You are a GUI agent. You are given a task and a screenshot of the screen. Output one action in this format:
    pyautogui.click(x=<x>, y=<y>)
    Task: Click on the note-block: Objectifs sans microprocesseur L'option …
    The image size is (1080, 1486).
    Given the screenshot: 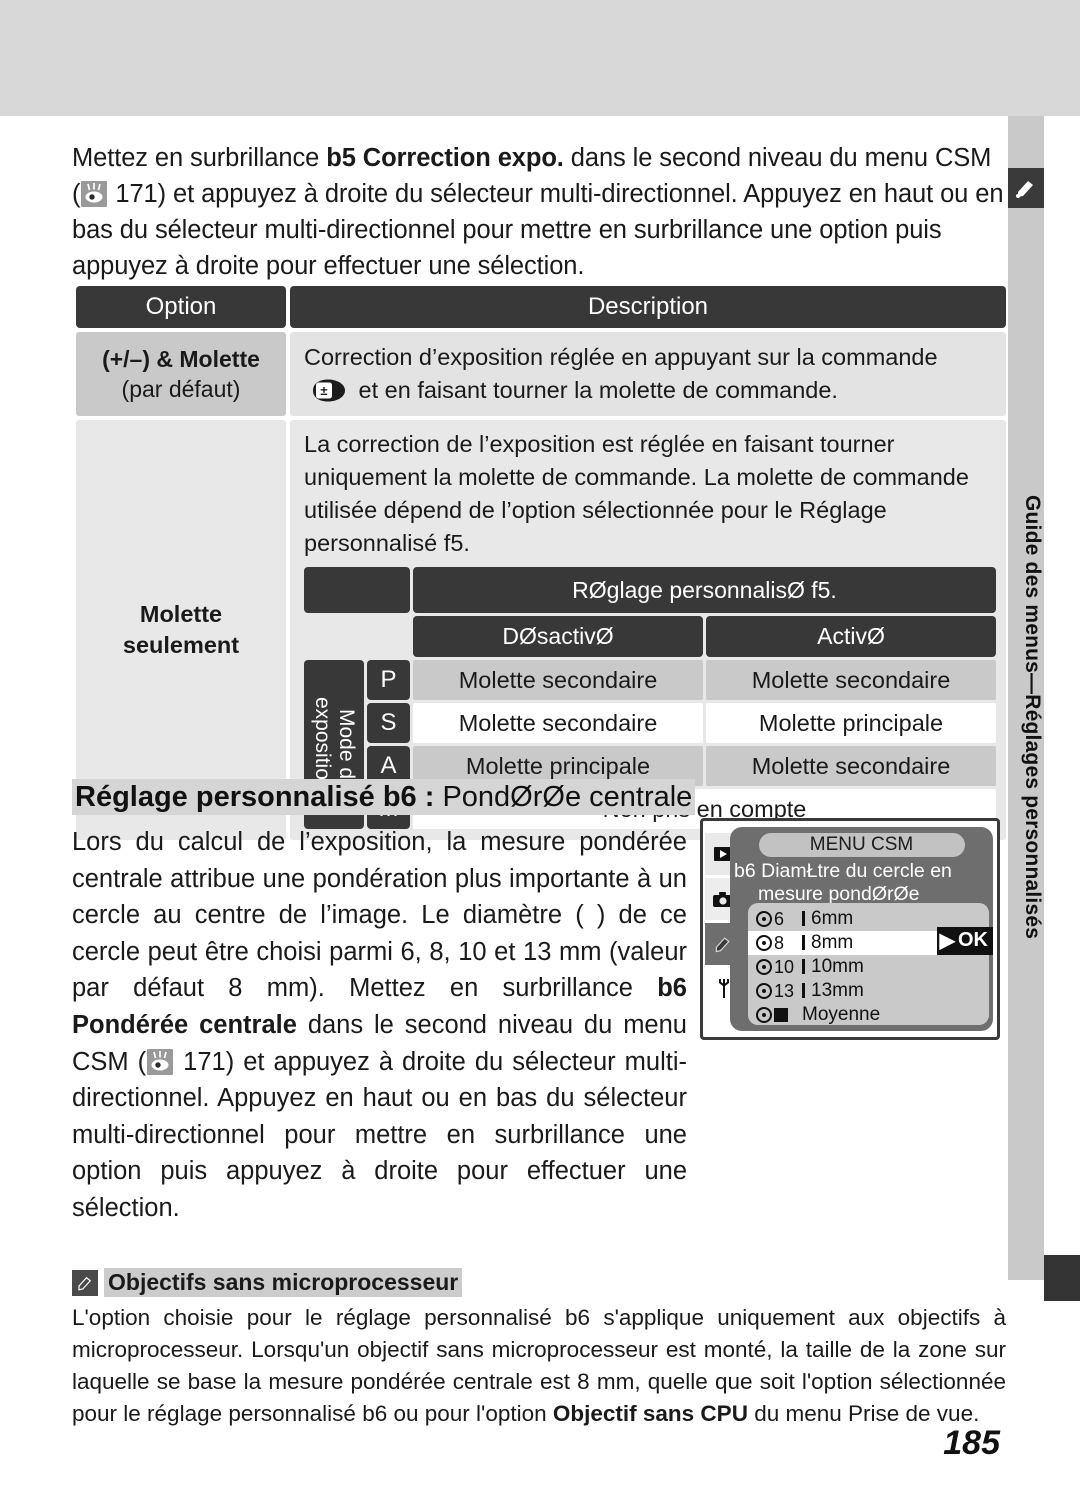 What is the action you would take?
    pyautogui.click(x=539, y=1349)
    